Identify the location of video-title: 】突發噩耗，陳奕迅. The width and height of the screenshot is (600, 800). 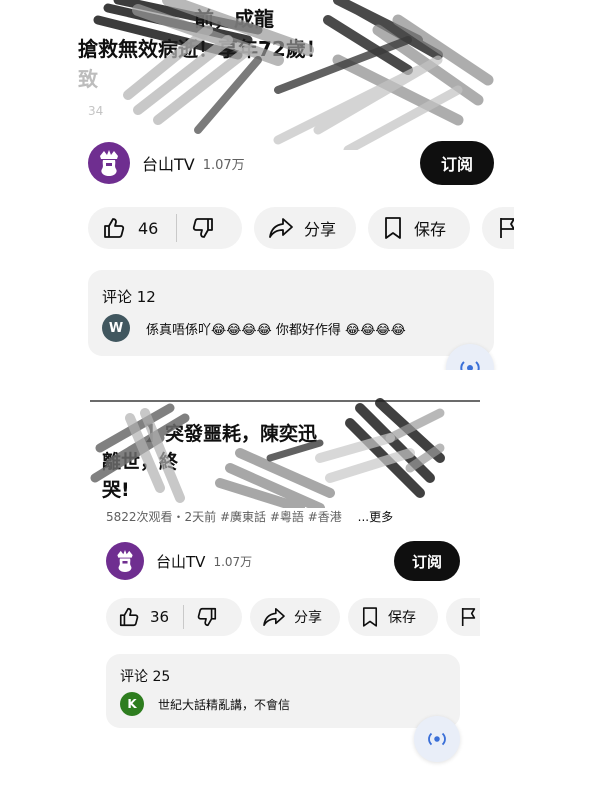
(231, 434).